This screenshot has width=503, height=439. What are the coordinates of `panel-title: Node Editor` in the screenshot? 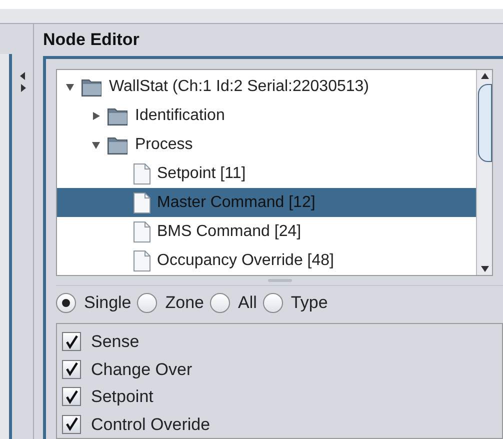 It's located at (91, 40).